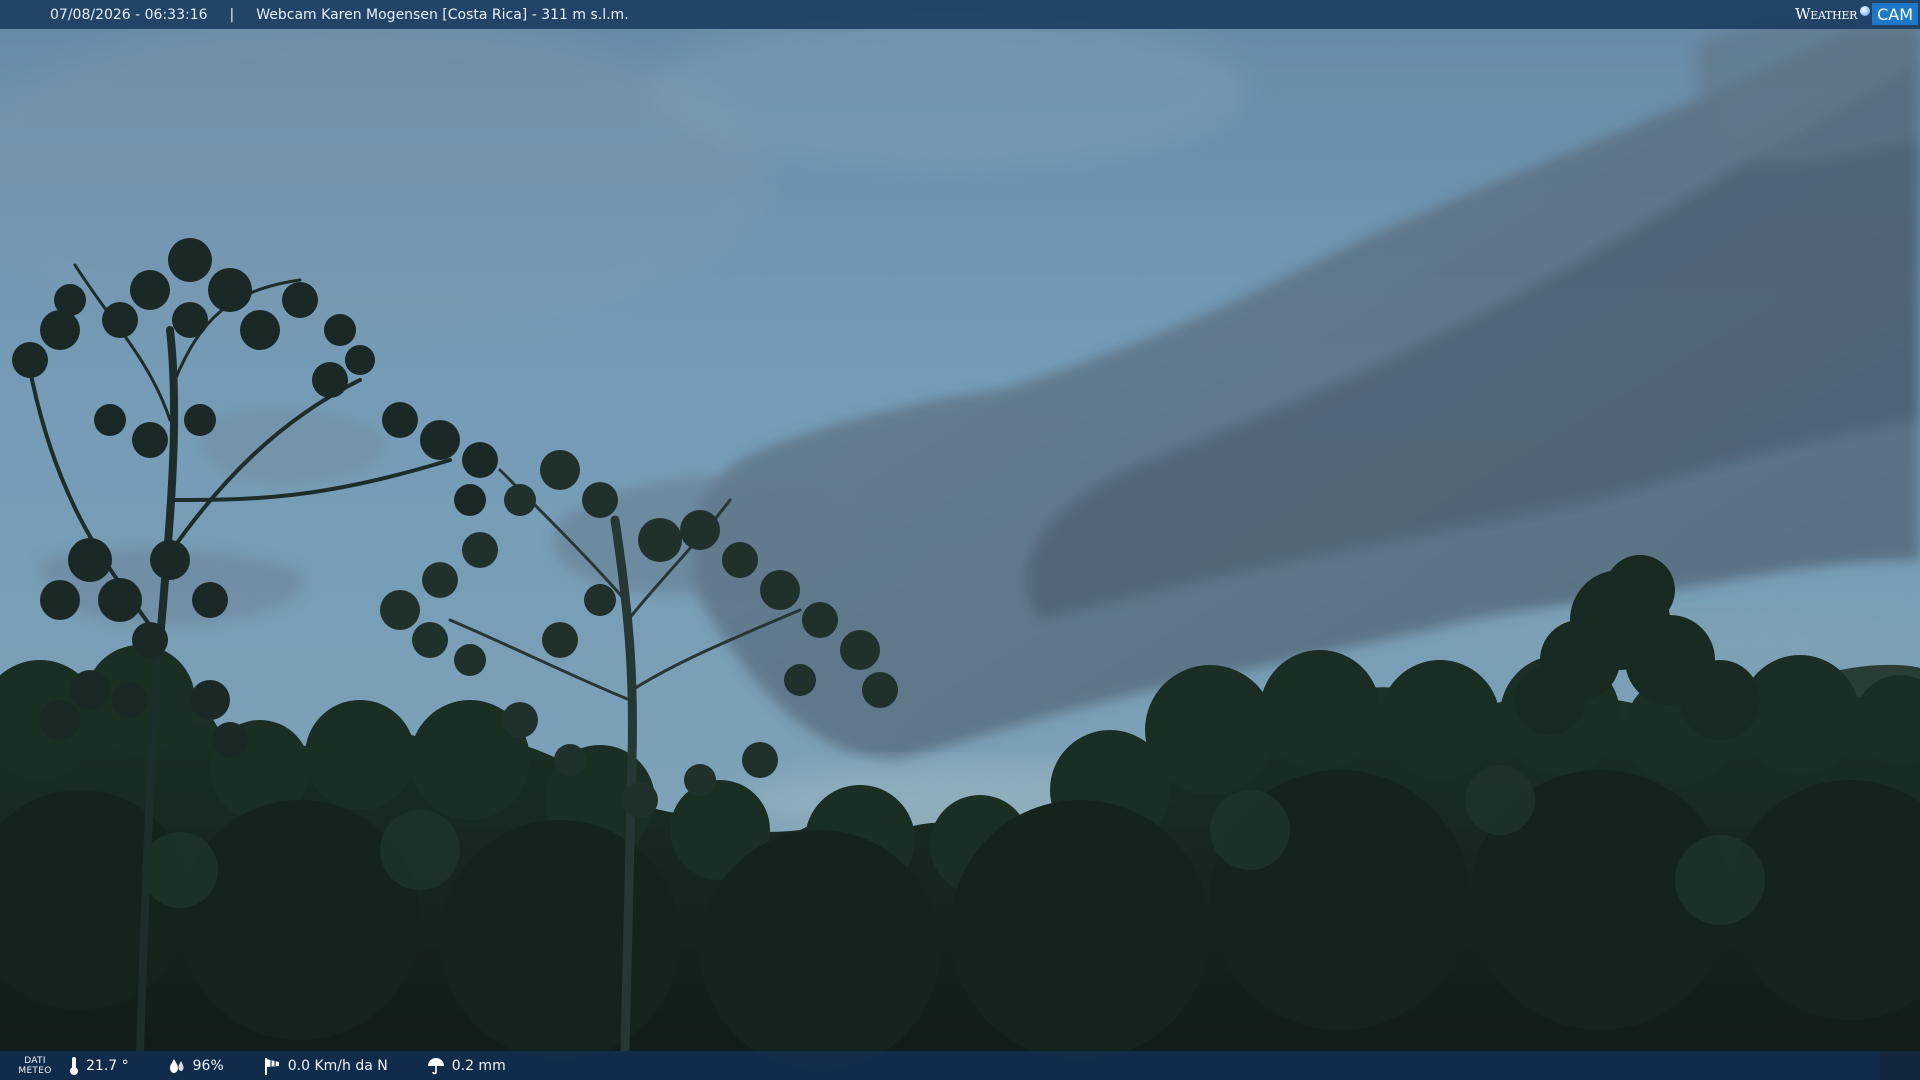 This screenshot has width=1920, height=1080. I want to click on drops-icon, so click(176, 1065).